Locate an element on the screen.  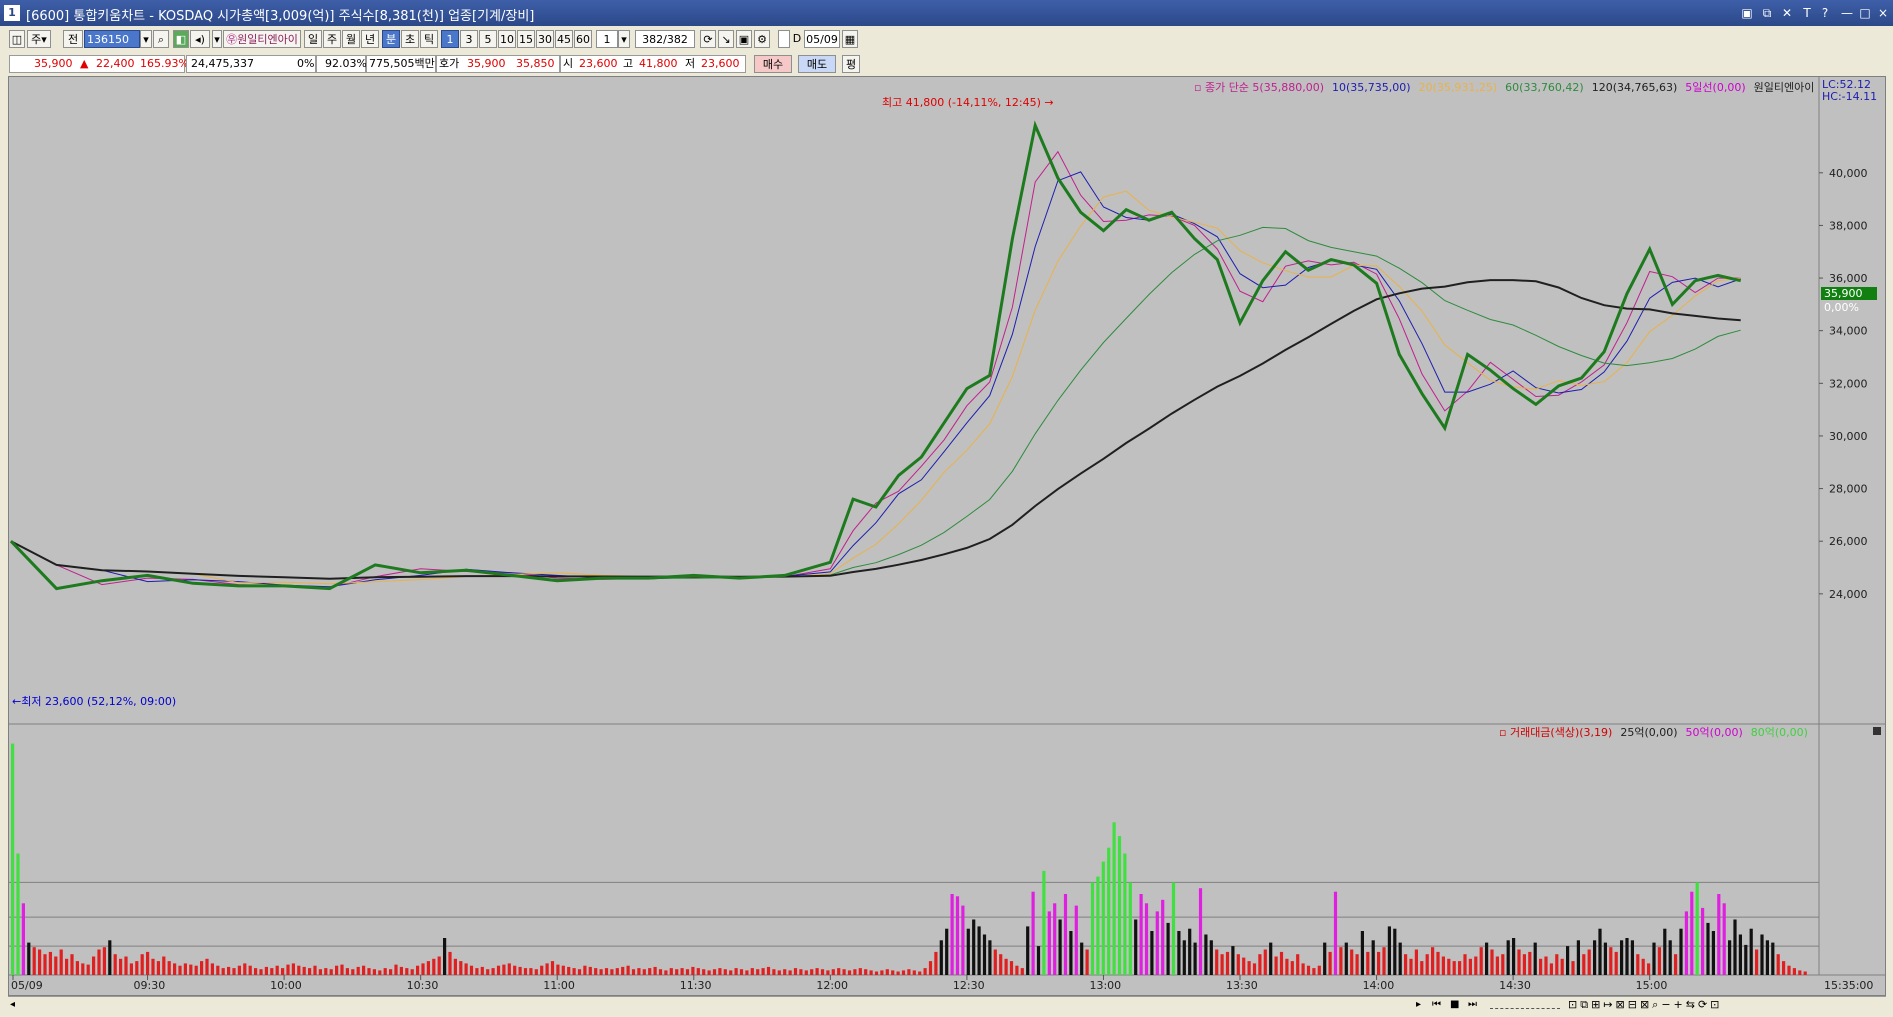
stock-group-icon: ◧ is located at coordinates (181, 39).